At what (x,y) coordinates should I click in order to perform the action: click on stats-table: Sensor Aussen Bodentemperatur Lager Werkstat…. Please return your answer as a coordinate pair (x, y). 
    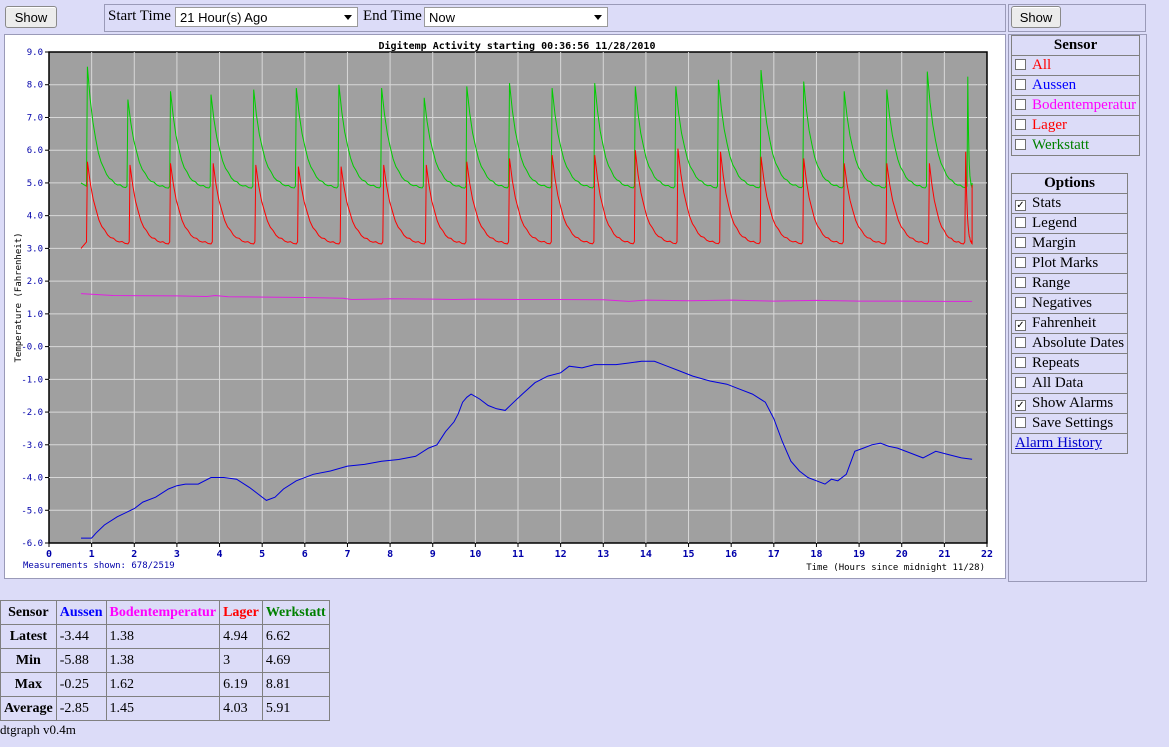
    Looking at the image, I should click on (165, 660).